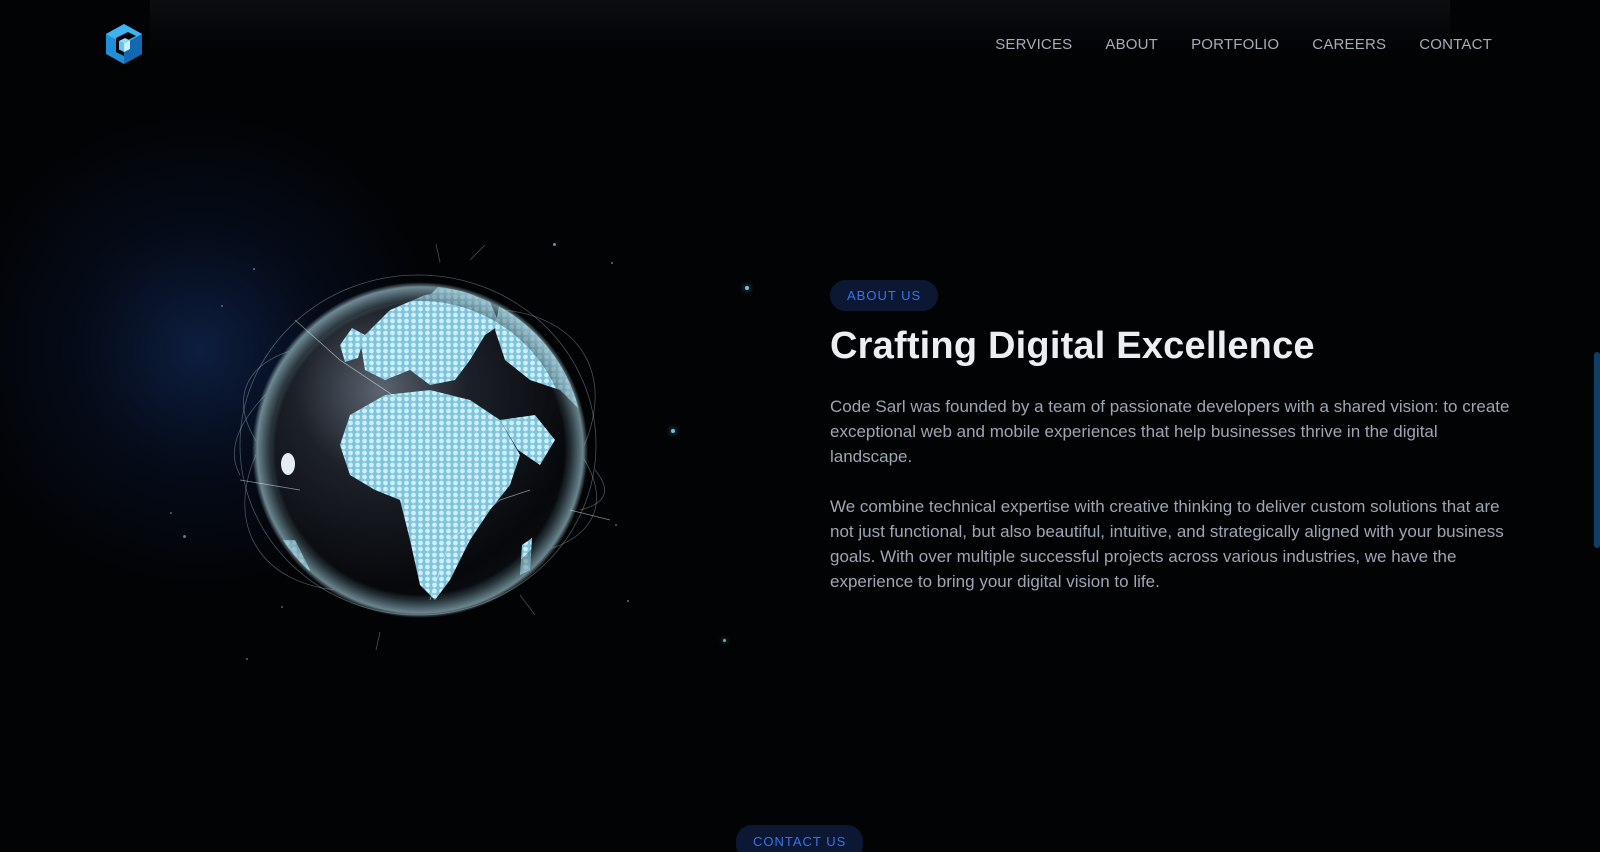 Image resolution: width=1600 pixels, height=852 pixels. What do you see at coordinates (1072, 346) in the screenshot?
I see `page-title: Crafting Digital Excellence` at bounding box center [1072, 346].